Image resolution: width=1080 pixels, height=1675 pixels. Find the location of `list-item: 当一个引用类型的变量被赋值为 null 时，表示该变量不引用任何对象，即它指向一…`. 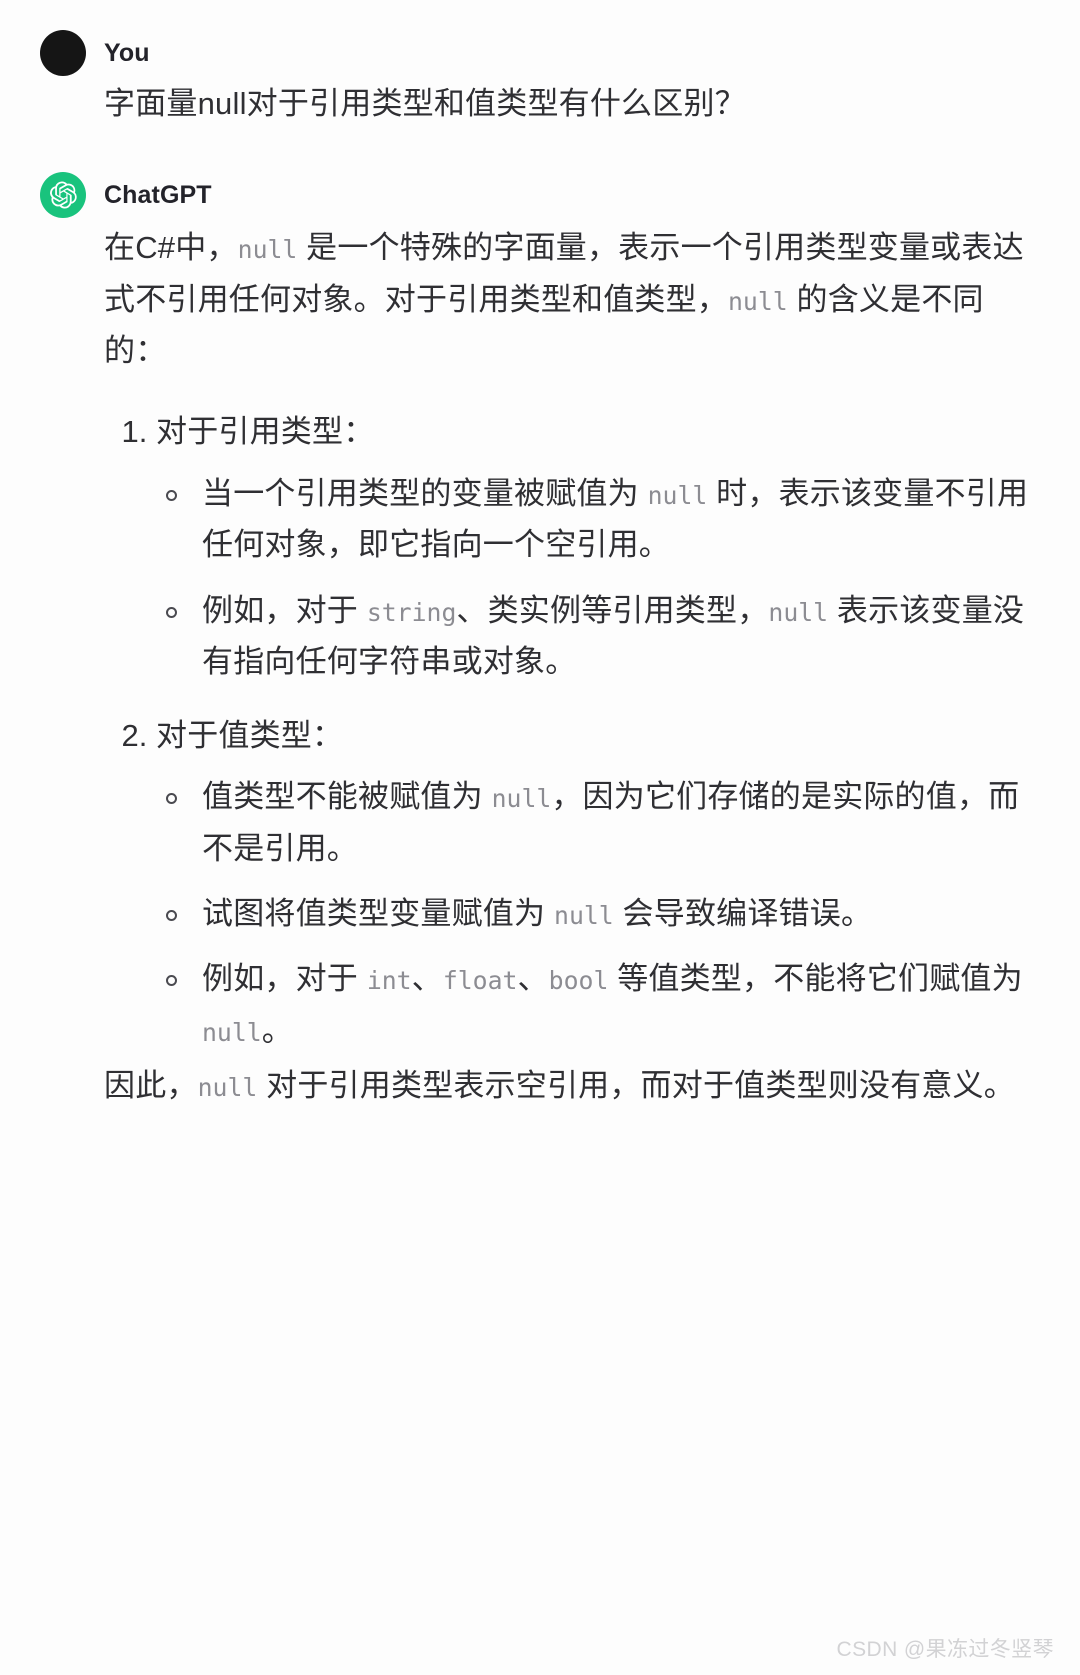

list-item: 当一个引用类型的变量被赋值为 null 时，表示该变量不引用任何对象，即它指向一… is located at coordinates (603, 519).